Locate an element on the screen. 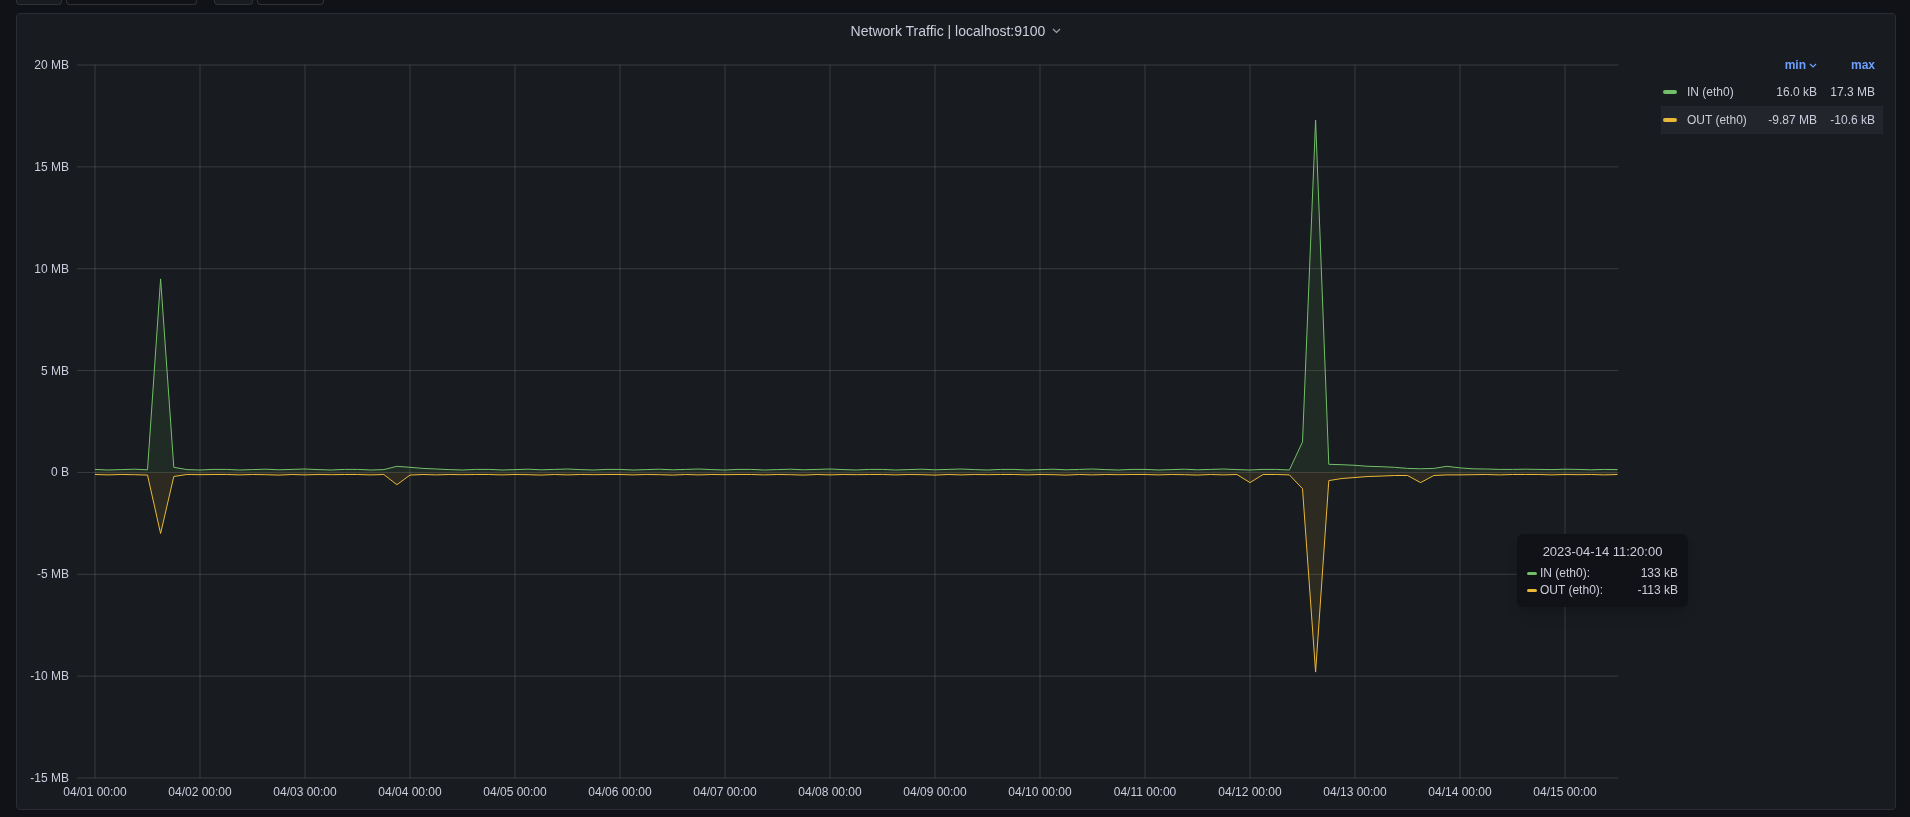 The width and height of the screenshot is (1910, 817). legend-column-header: max is located at coordinates (1846, 65).